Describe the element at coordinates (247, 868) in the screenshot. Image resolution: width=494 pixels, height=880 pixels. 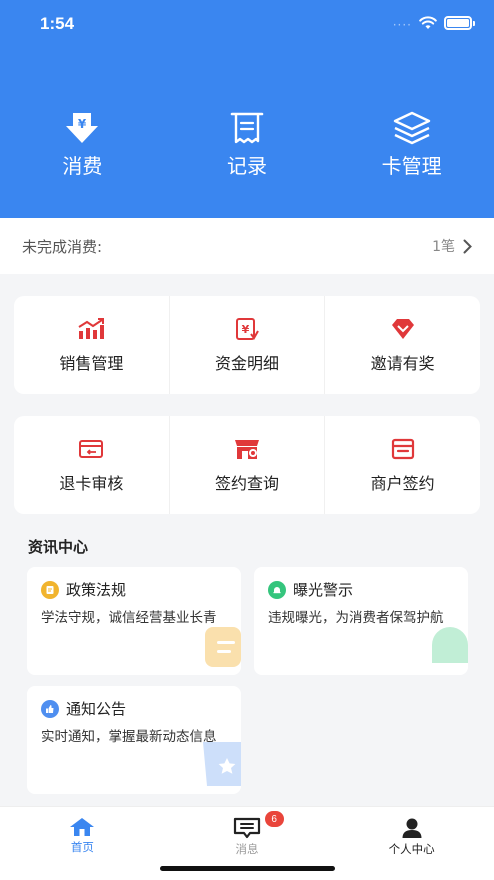
I see `home-indicator` at that location.